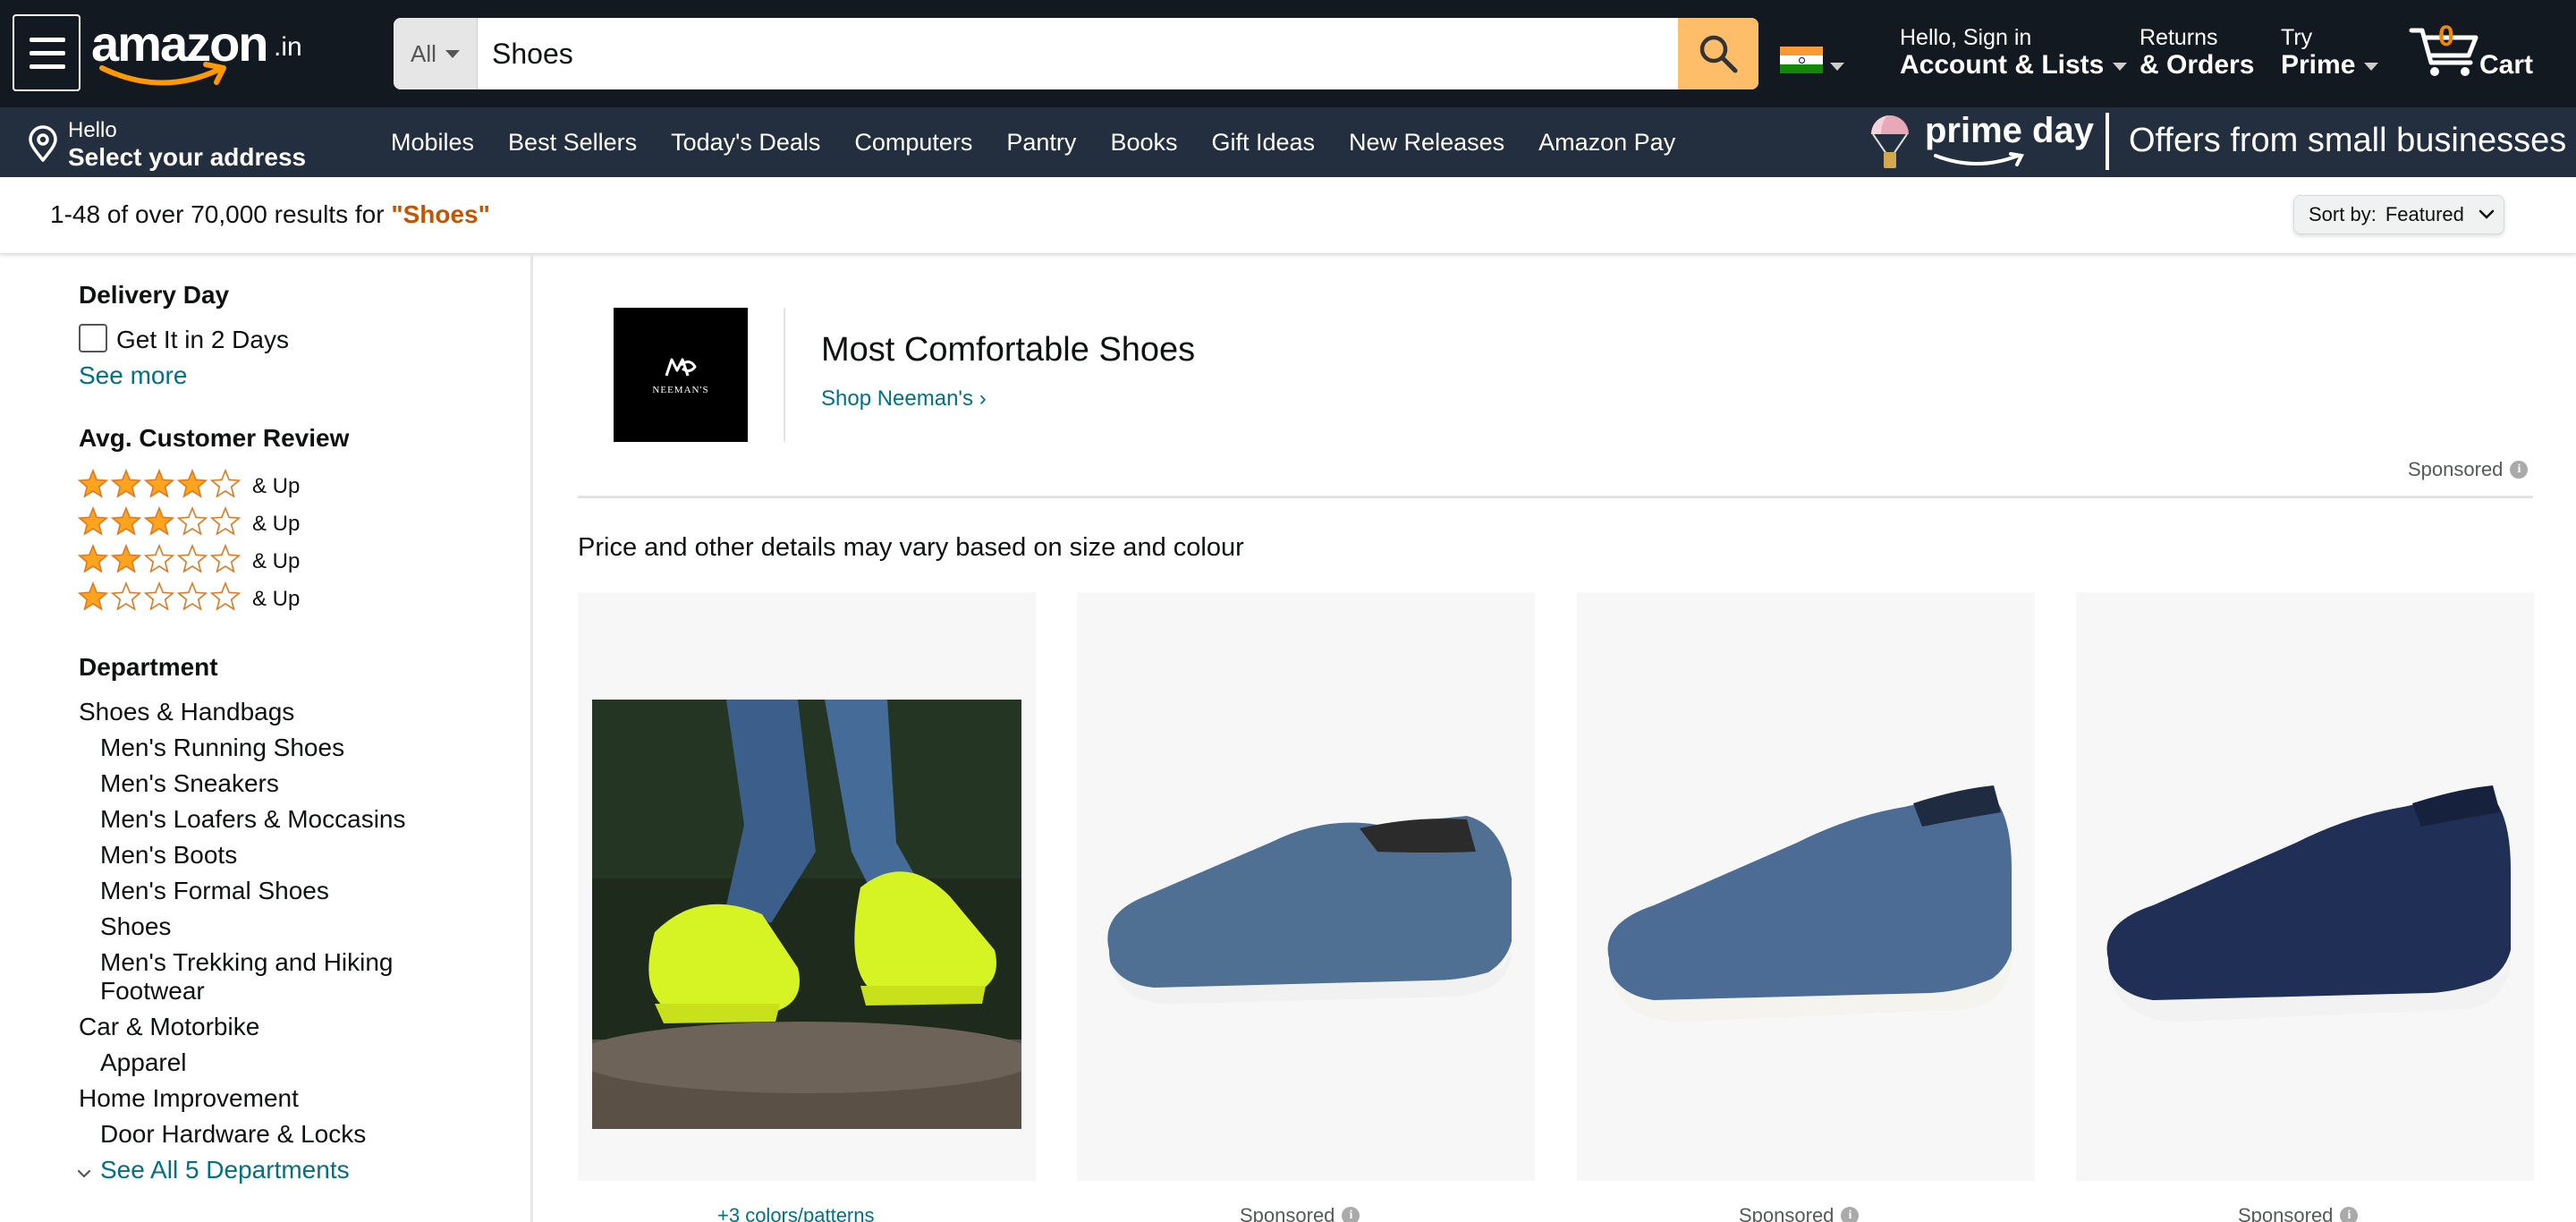 Image resolution: width=2576 pixels, height=1222 pixels. I want to click on product-colors-link: +3 colors/patterns, so click(795, 1213).